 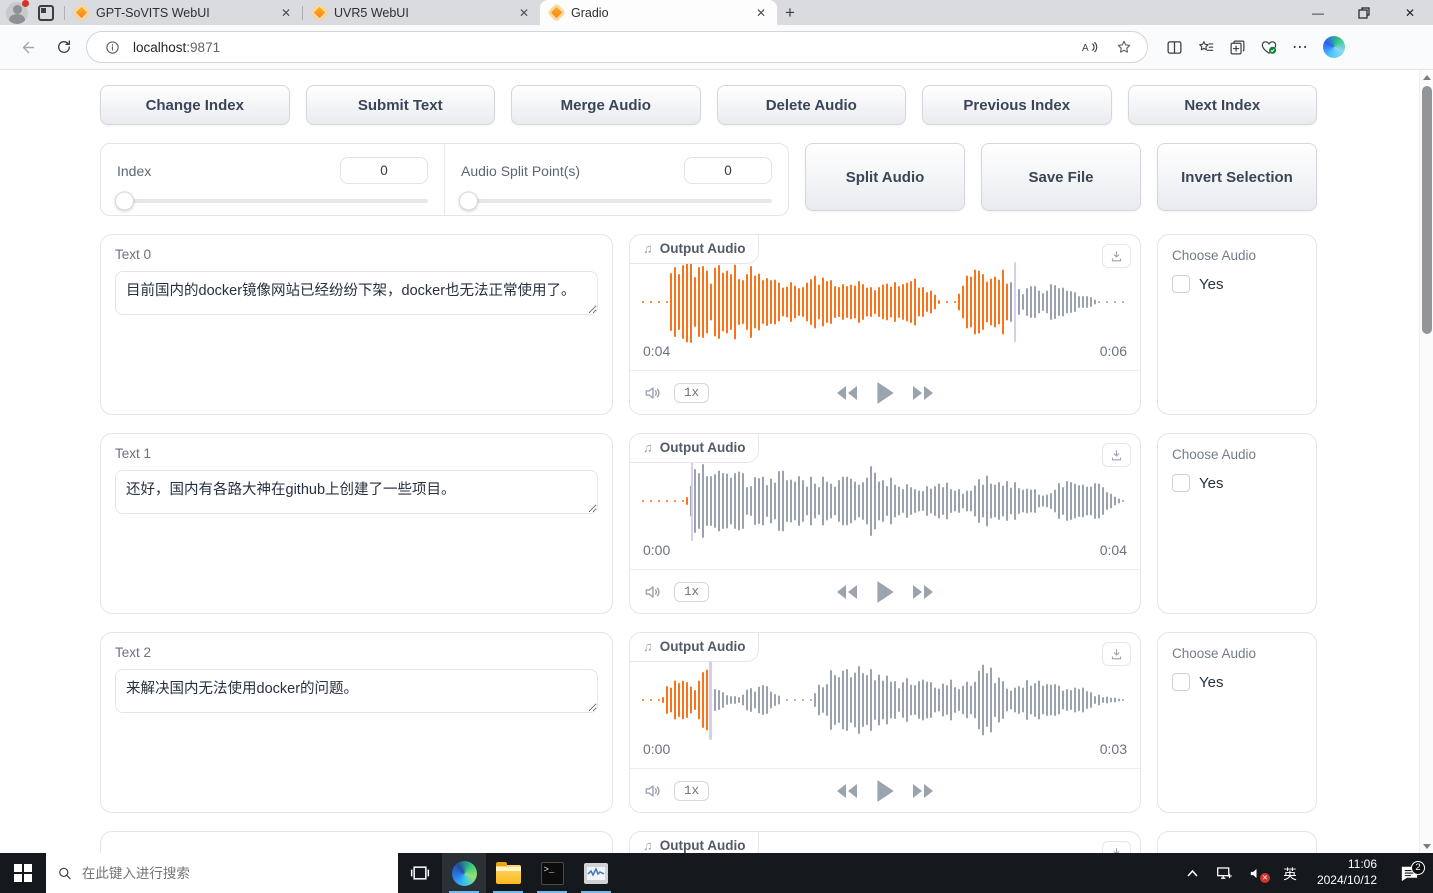 I want to click on text-input-1: 还好，国内有各路大神在github上创建了一些项目。, so click(x=356, y=492).